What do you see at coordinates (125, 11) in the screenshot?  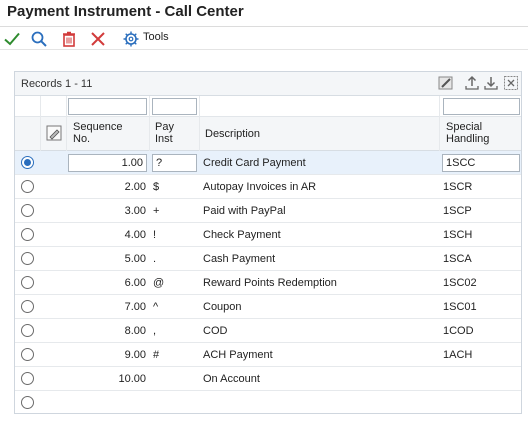 I see `page-title: Payment Instrument - Call Center` at bounding box center [125, 11].